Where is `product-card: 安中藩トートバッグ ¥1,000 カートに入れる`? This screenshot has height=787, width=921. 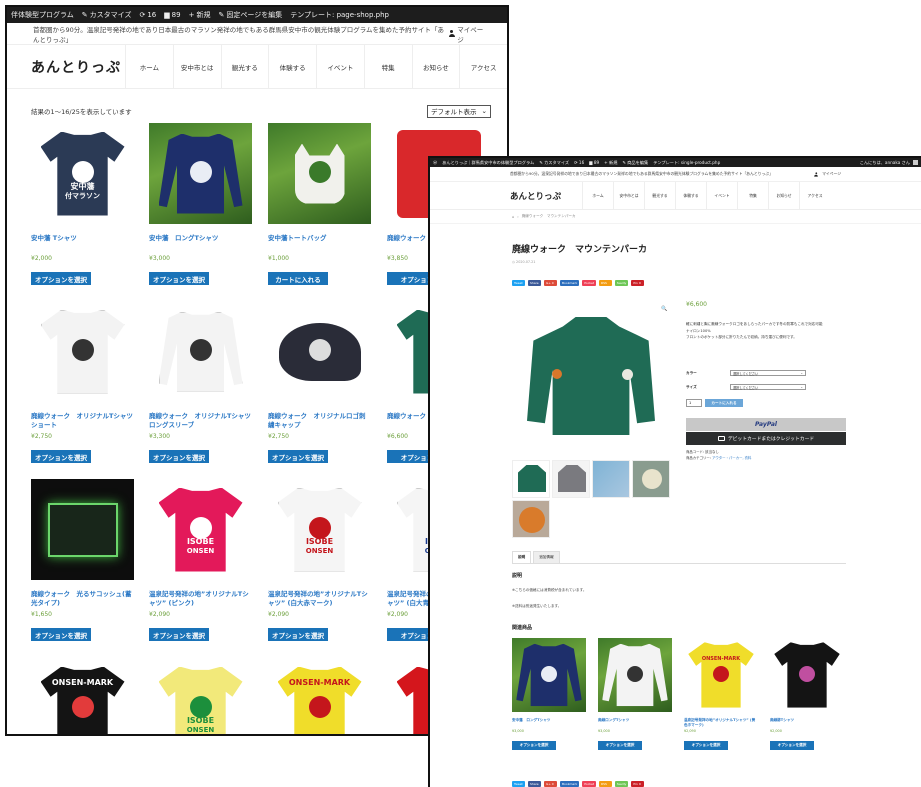
product-card: 安中藩トートバッグ ¥1,000 カートに入れる is located at coordinates (319, 204).